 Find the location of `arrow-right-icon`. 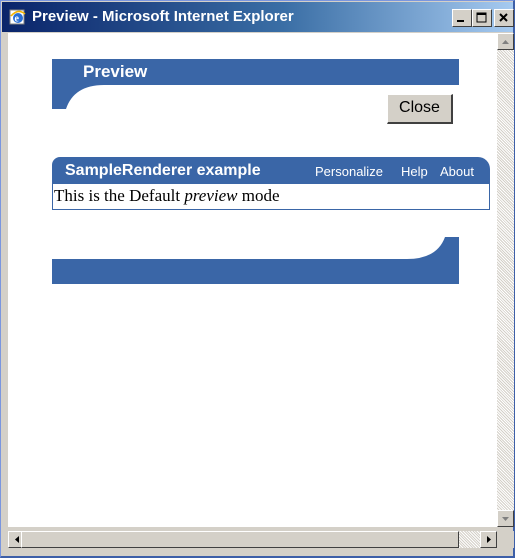

arrow-right-icon is located at coordinates (489, 539).